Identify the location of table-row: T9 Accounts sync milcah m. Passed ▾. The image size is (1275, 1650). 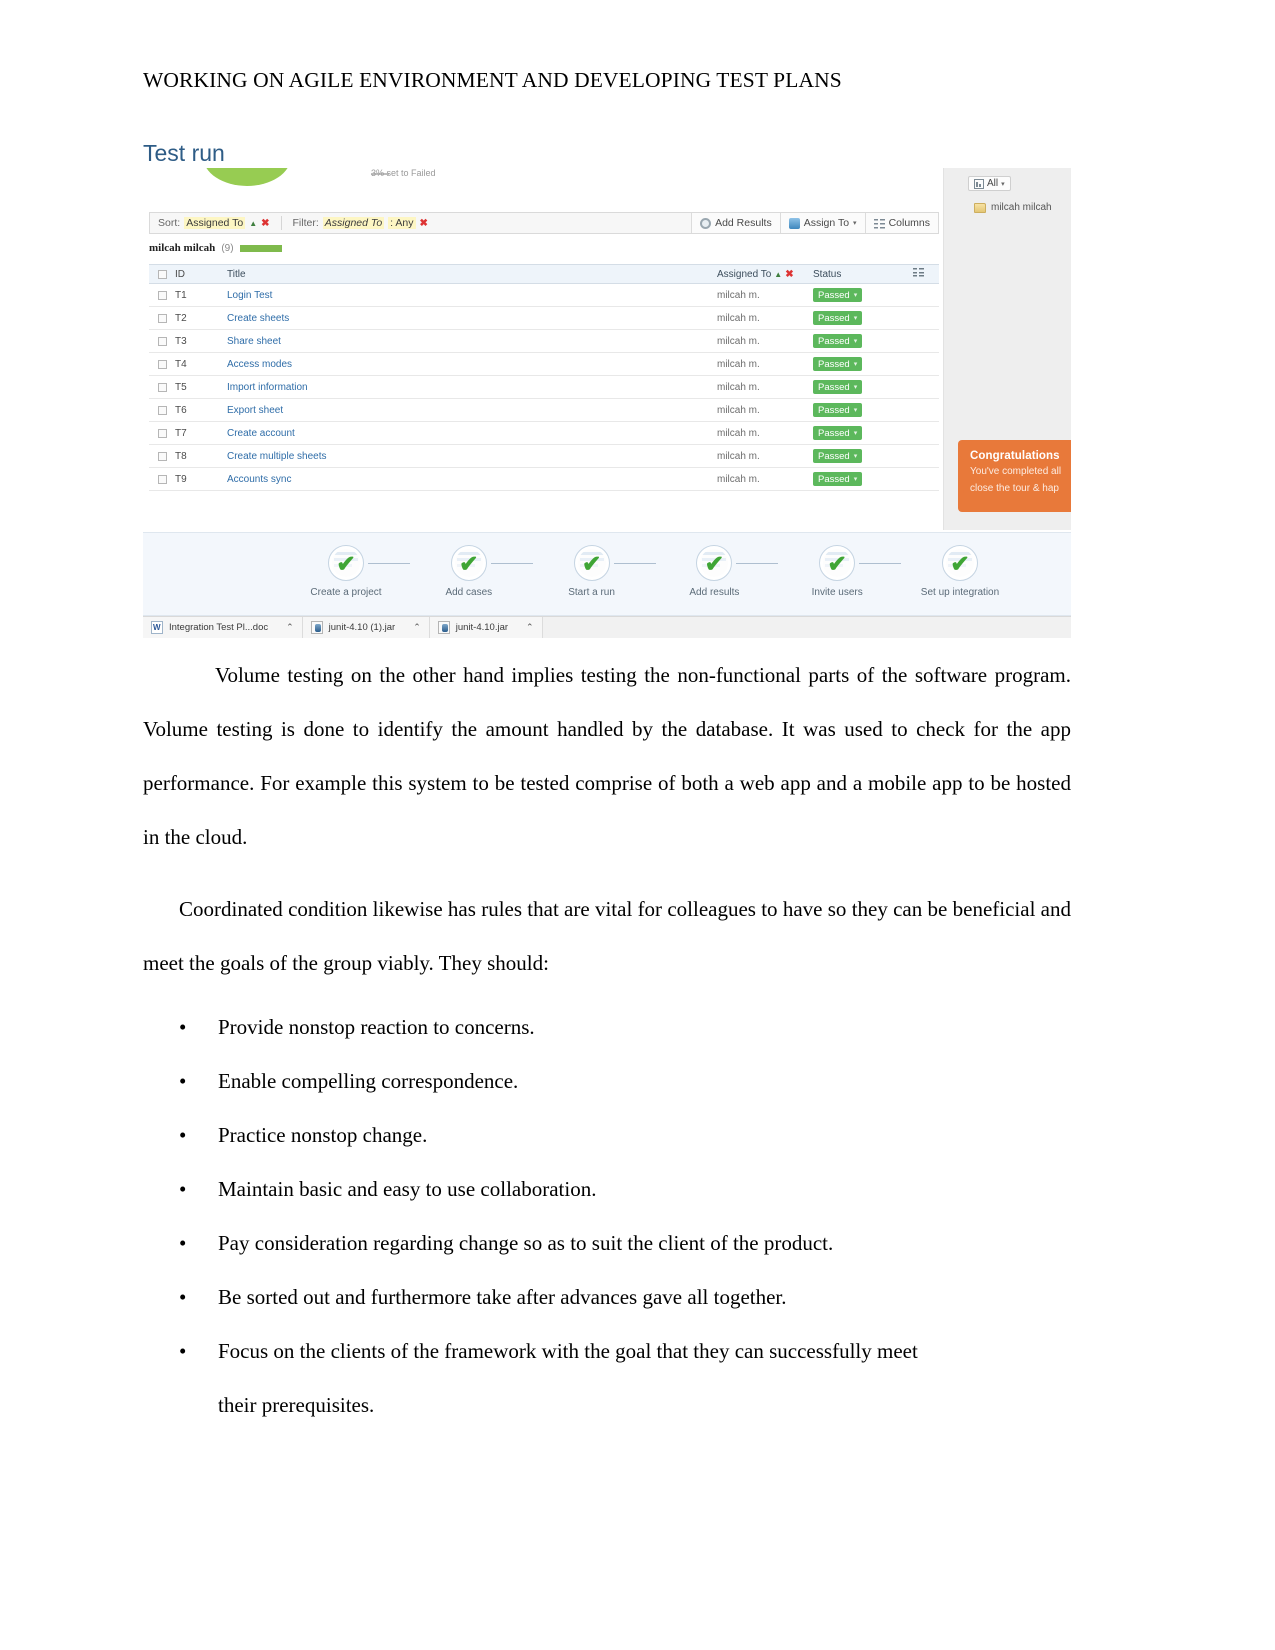
(544, 479).